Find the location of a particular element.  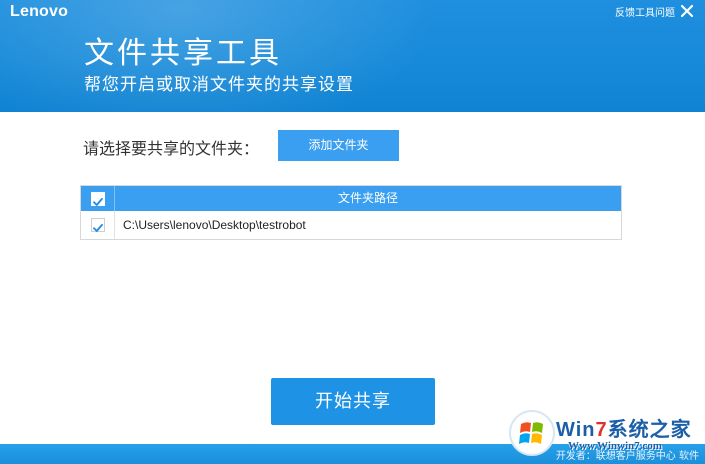

watermark: Win7系统之家 Www.Winwin7.com is located at coordinates (605, 435).